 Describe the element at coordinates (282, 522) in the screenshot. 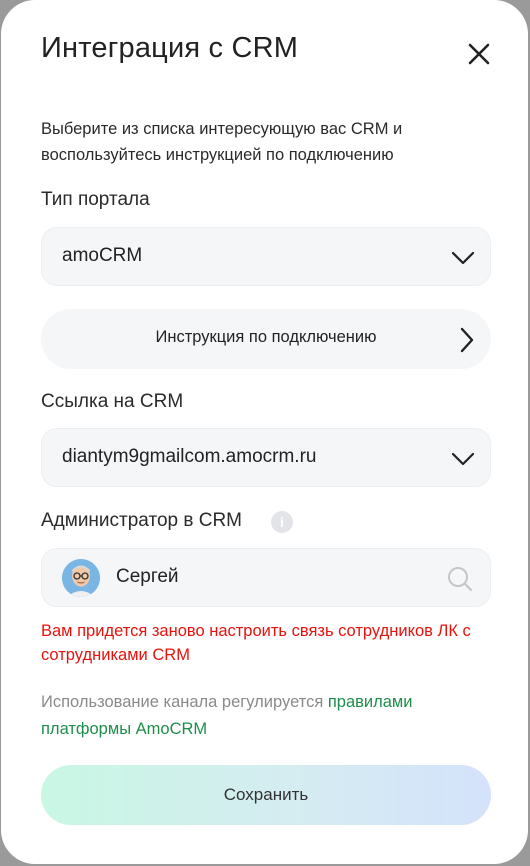

I see `info-icon: i` at that location.